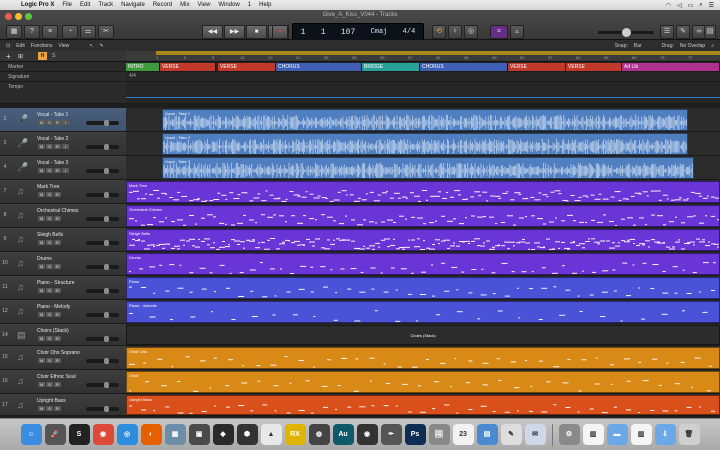 Image resolution: width=720 pixels, height=450 pixels. I want to click on track-lane: Choir Ohs, so click(423, 358).